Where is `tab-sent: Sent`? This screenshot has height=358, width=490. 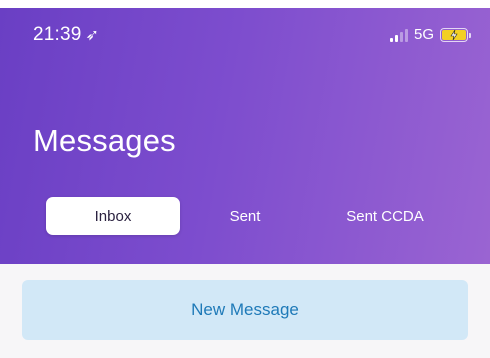
tab-sent: Sent is located at coordinates (245, 216).